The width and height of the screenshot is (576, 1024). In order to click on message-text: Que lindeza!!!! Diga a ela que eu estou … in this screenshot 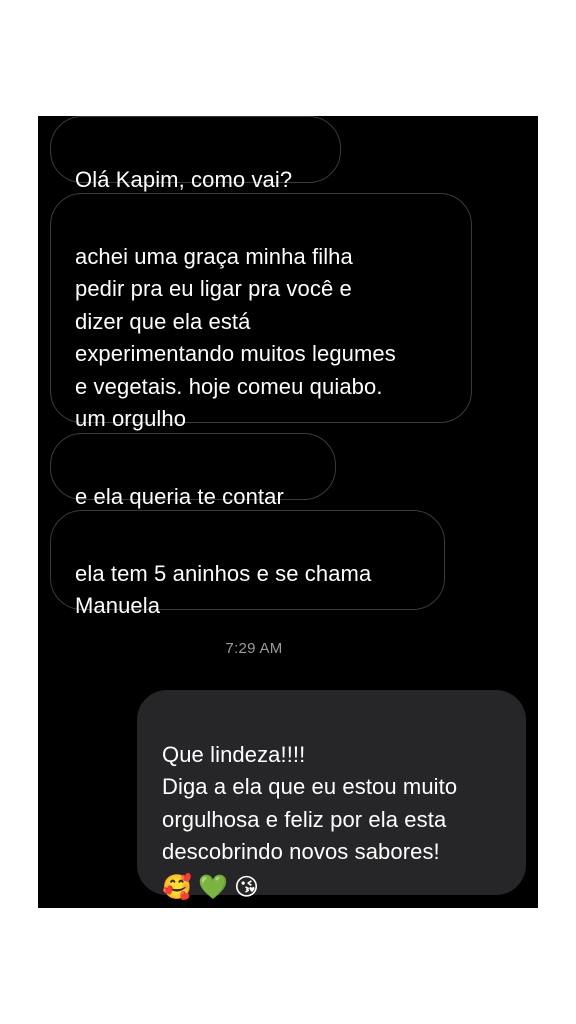, I will do `click(310, 803)`.